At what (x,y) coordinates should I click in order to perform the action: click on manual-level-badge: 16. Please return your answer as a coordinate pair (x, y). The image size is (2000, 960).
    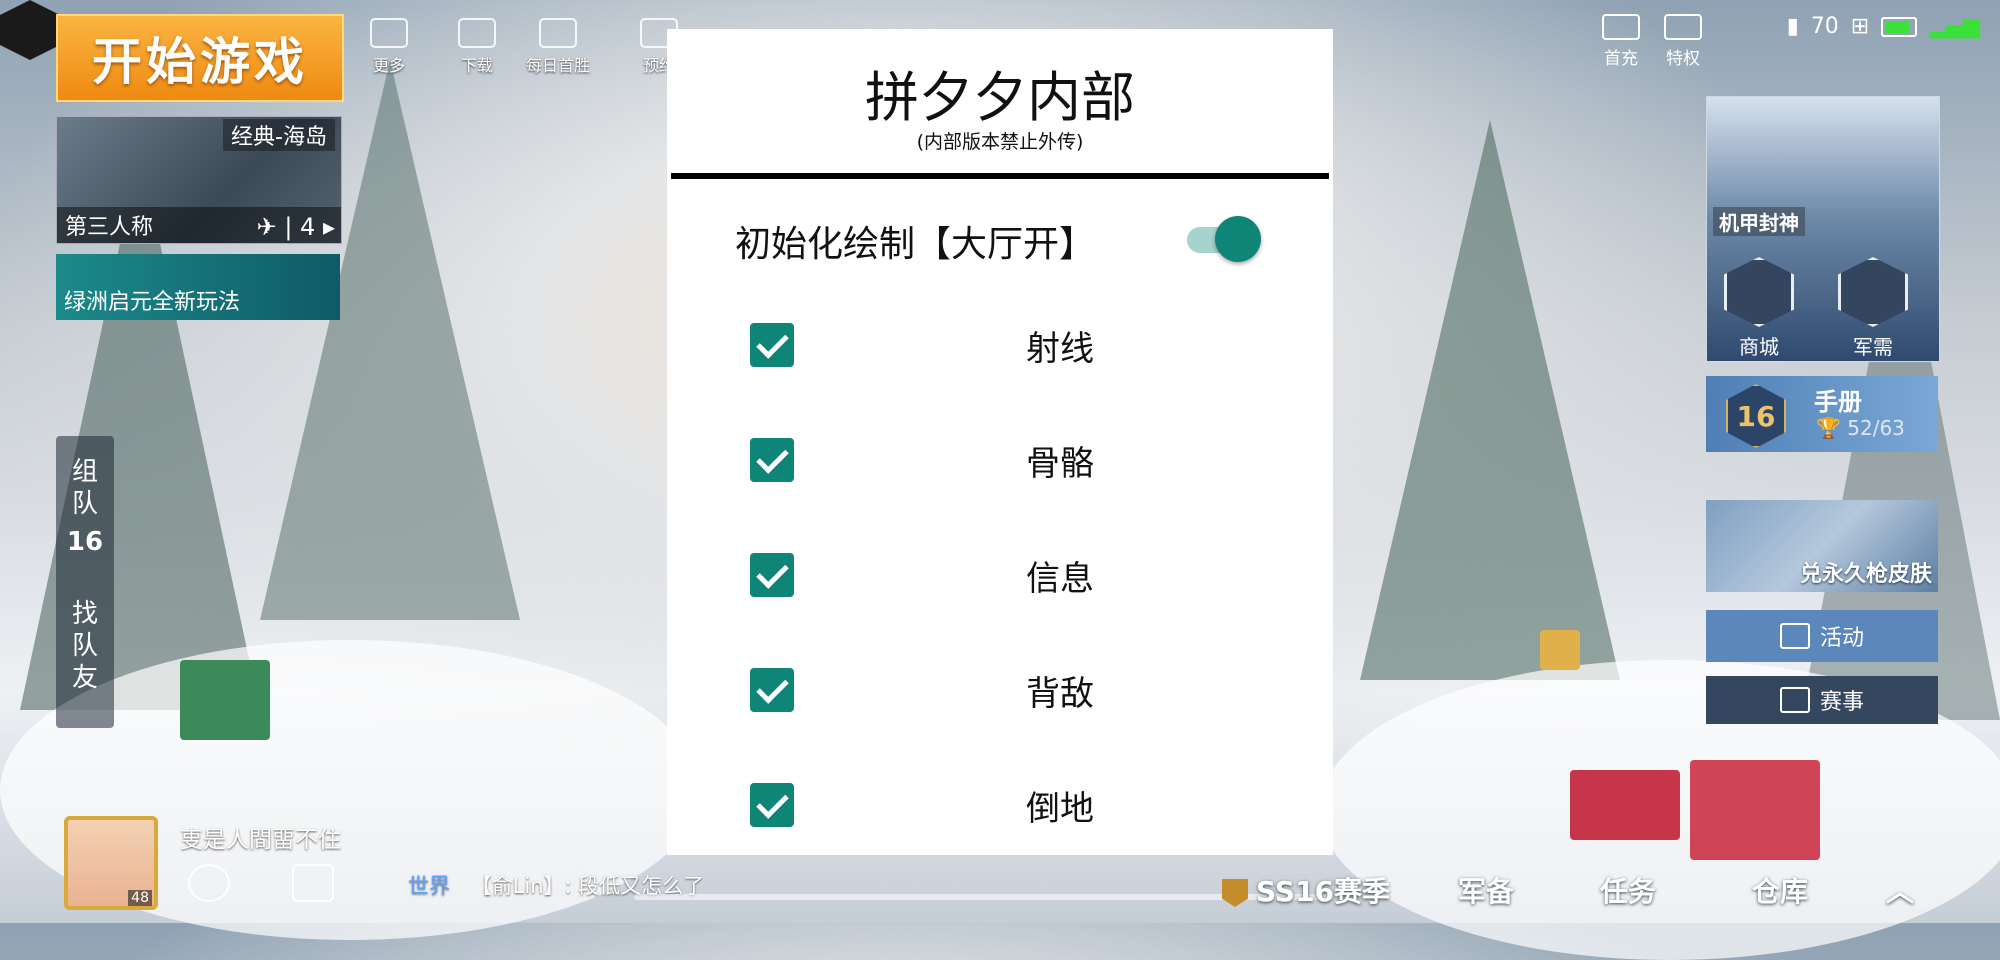
    Looking at the image, I should click on (1756, 416).